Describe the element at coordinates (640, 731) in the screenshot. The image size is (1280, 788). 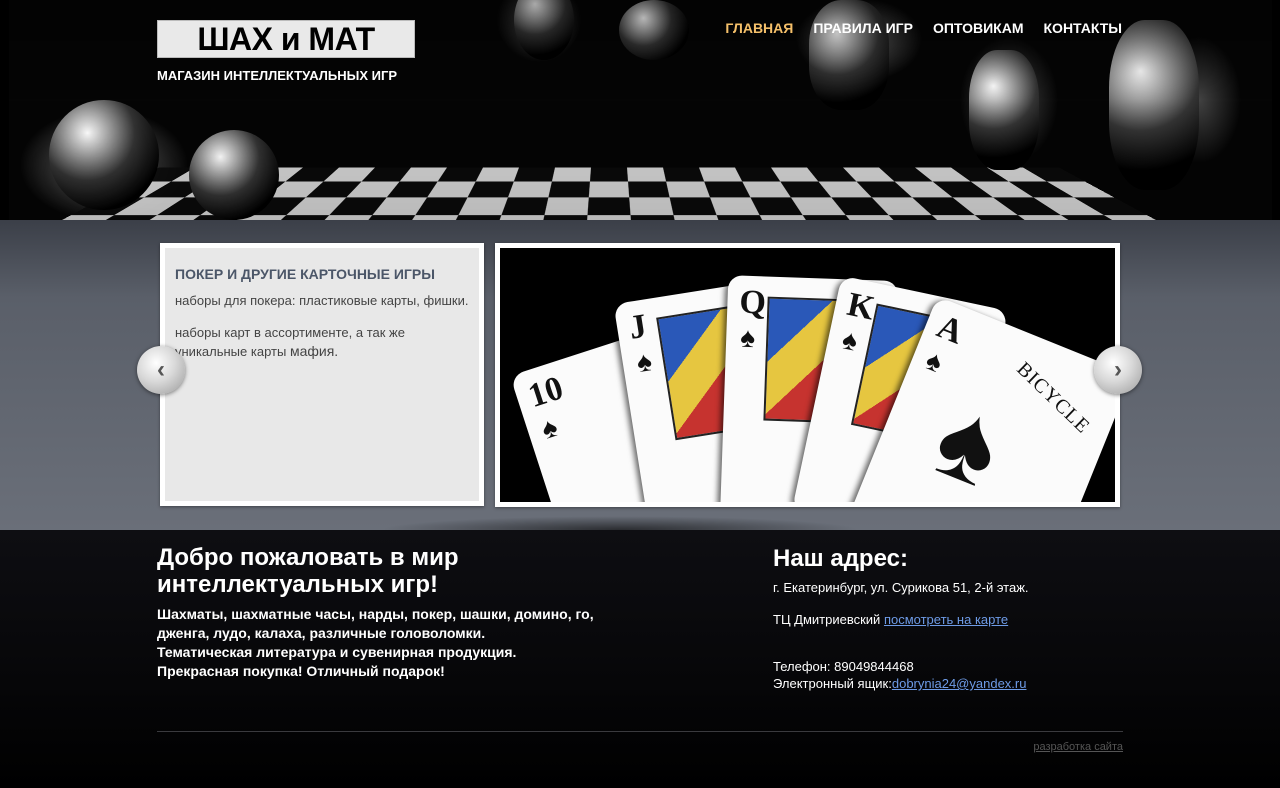
I see `footer-divider` at that location.